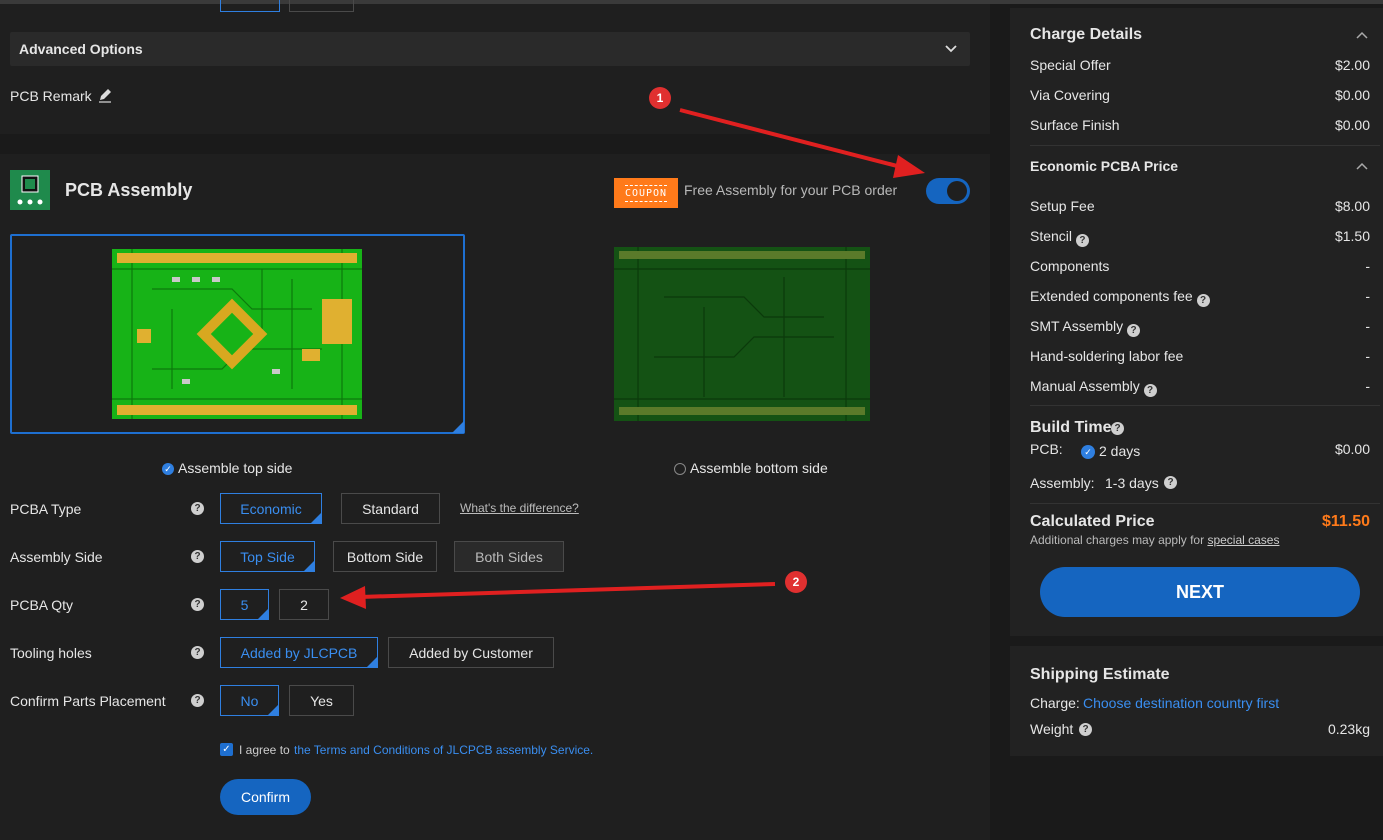 The height and width of the screenshot is (840, 1383). What do you see at coordinates (249, 700) in the screenshot?
I see `confirm-parts-no-button: No` at bounding box center [249, 700].